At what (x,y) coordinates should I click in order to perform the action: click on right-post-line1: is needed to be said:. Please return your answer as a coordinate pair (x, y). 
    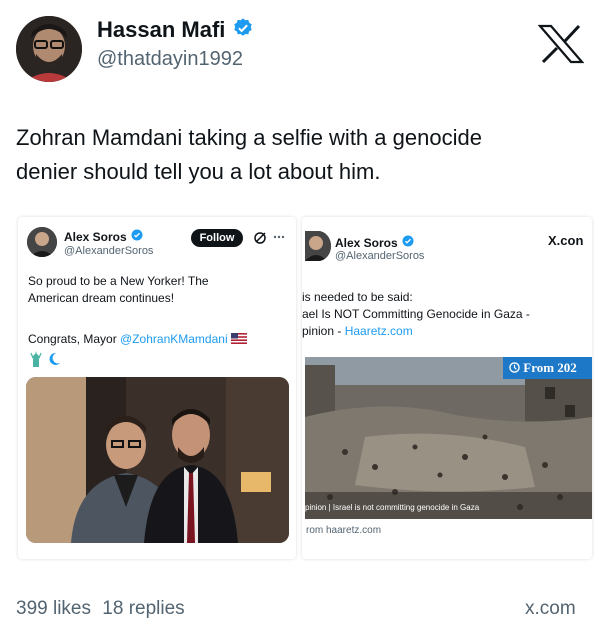
    Looking at the image, I should click on (357, 297).